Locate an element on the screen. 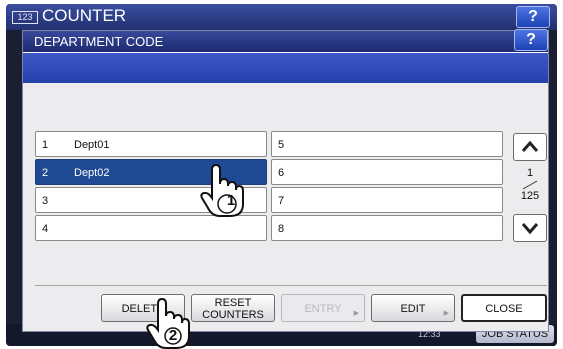  department-row-1: 1 Dept01 is located at coordinates (151, 144).